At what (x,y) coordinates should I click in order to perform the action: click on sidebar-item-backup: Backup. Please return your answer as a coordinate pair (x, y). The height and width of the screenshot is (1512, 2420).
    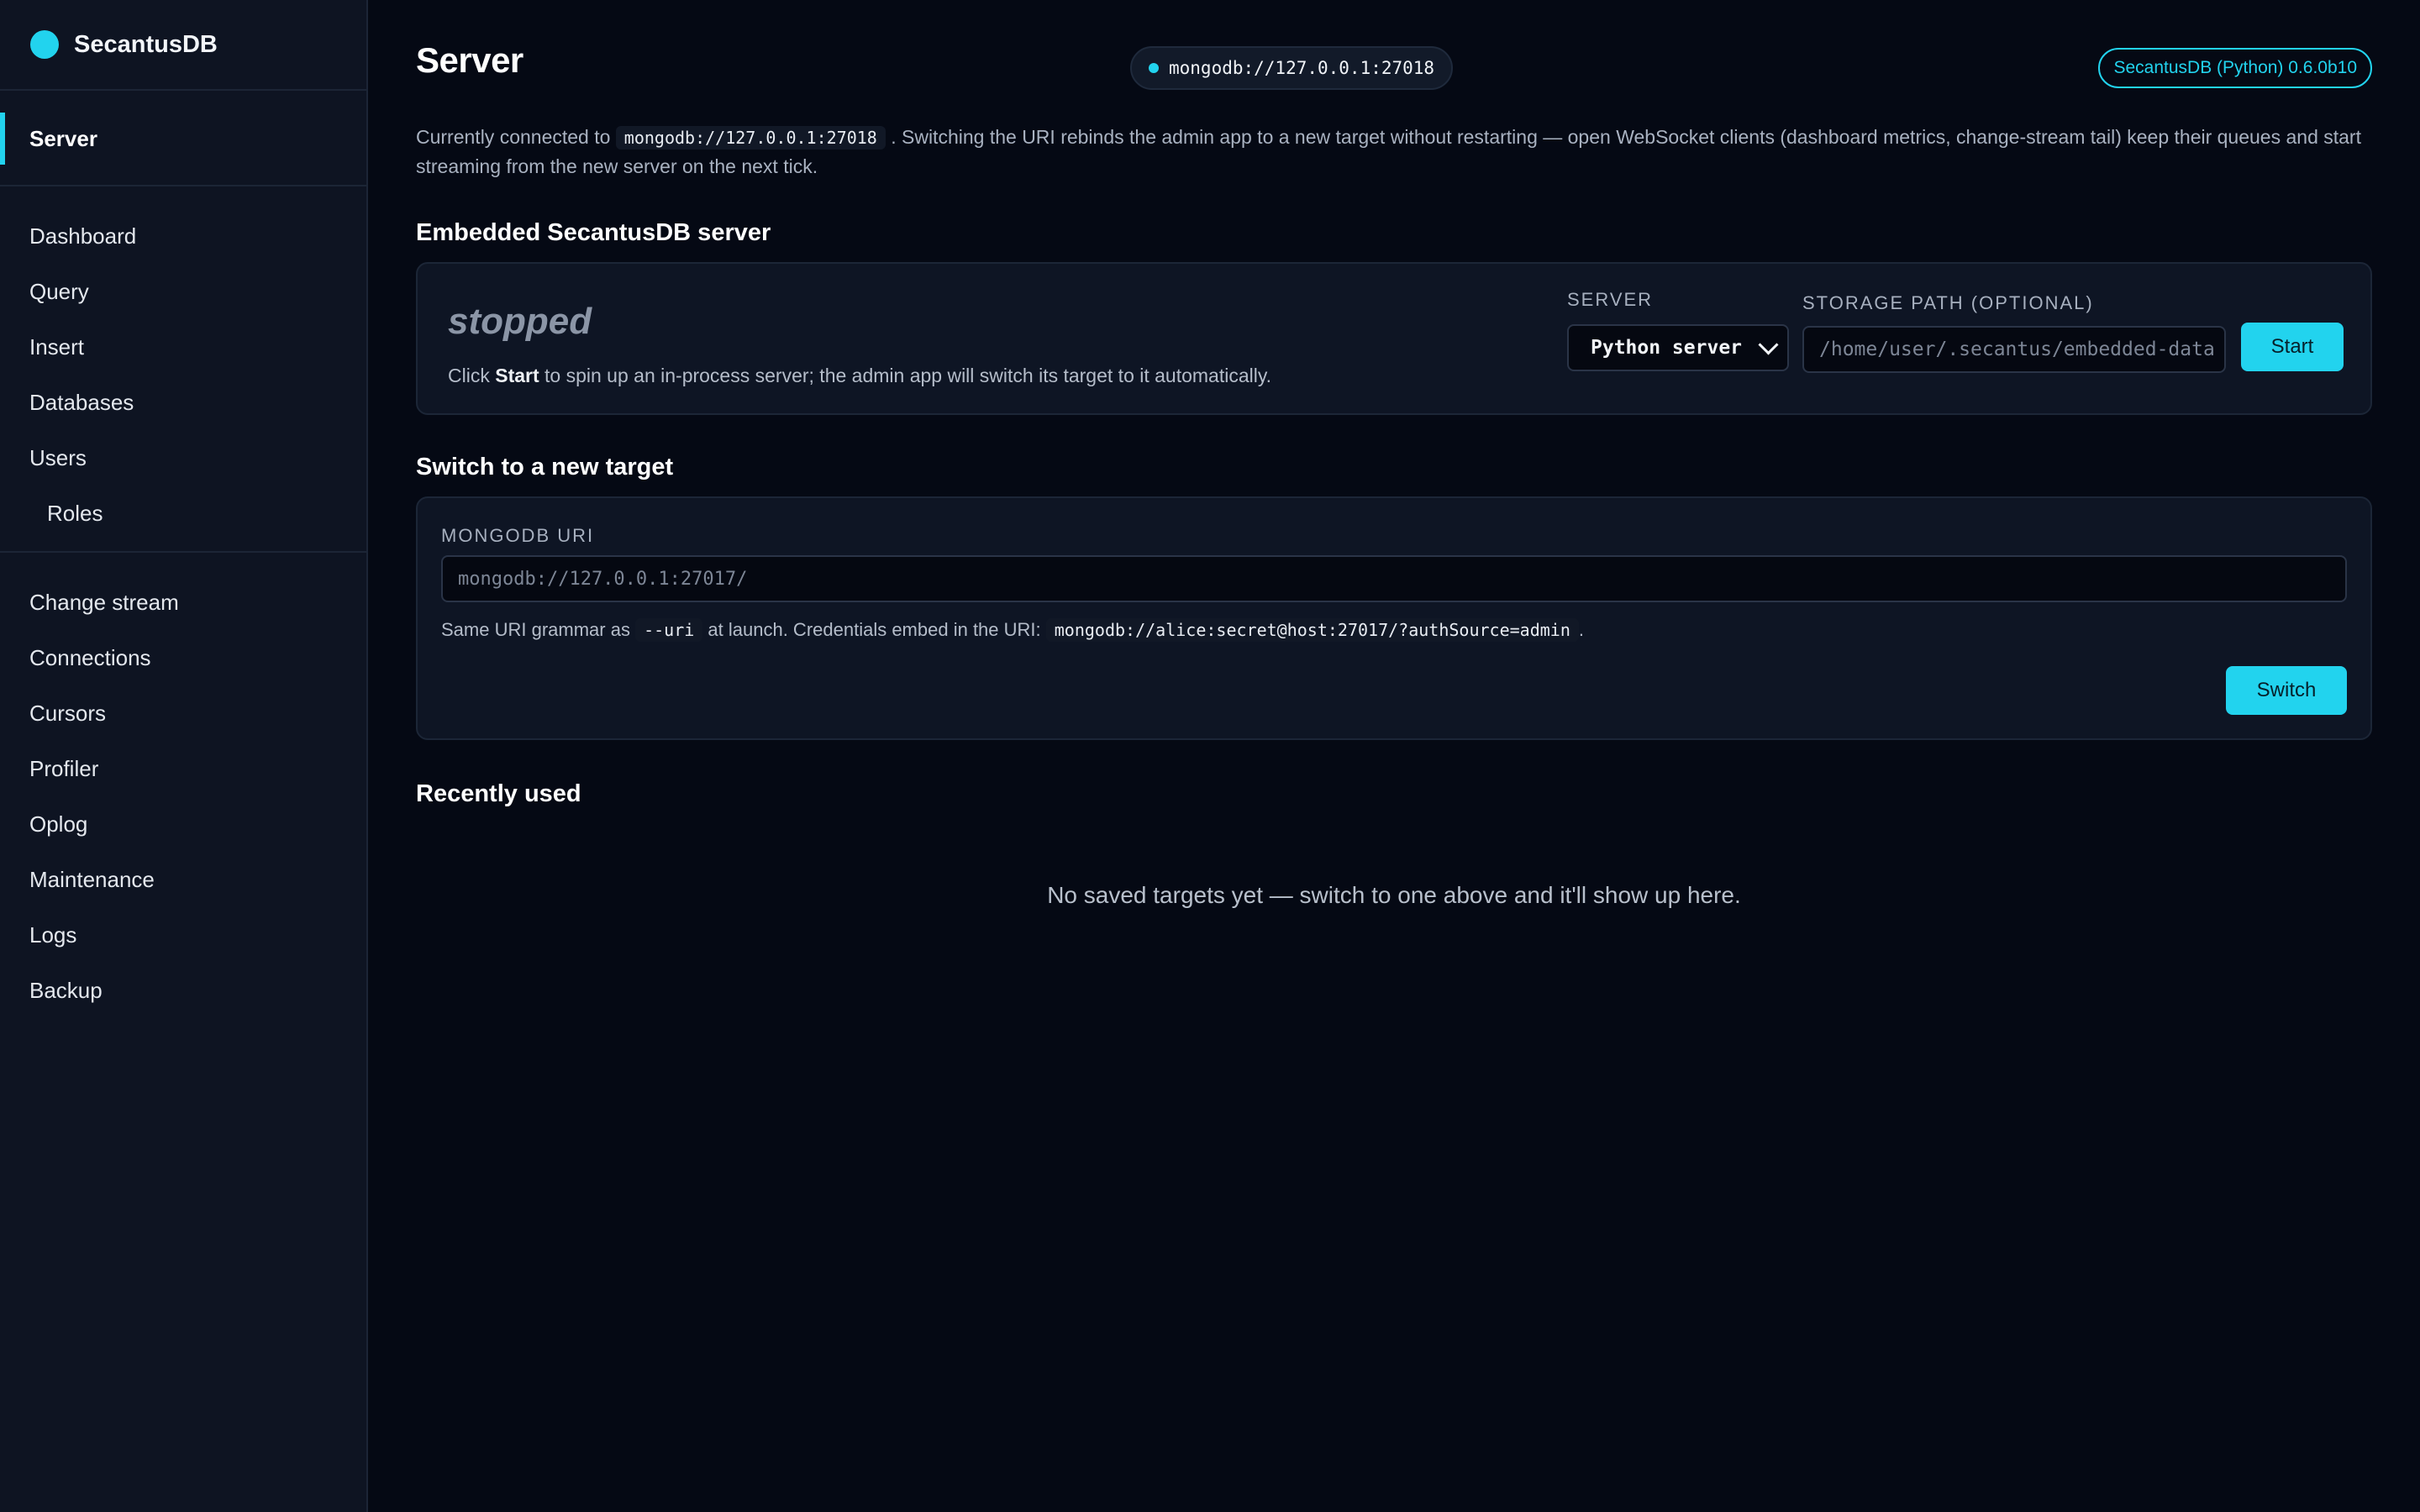
    Looking at the image, I should click on (183, 990).